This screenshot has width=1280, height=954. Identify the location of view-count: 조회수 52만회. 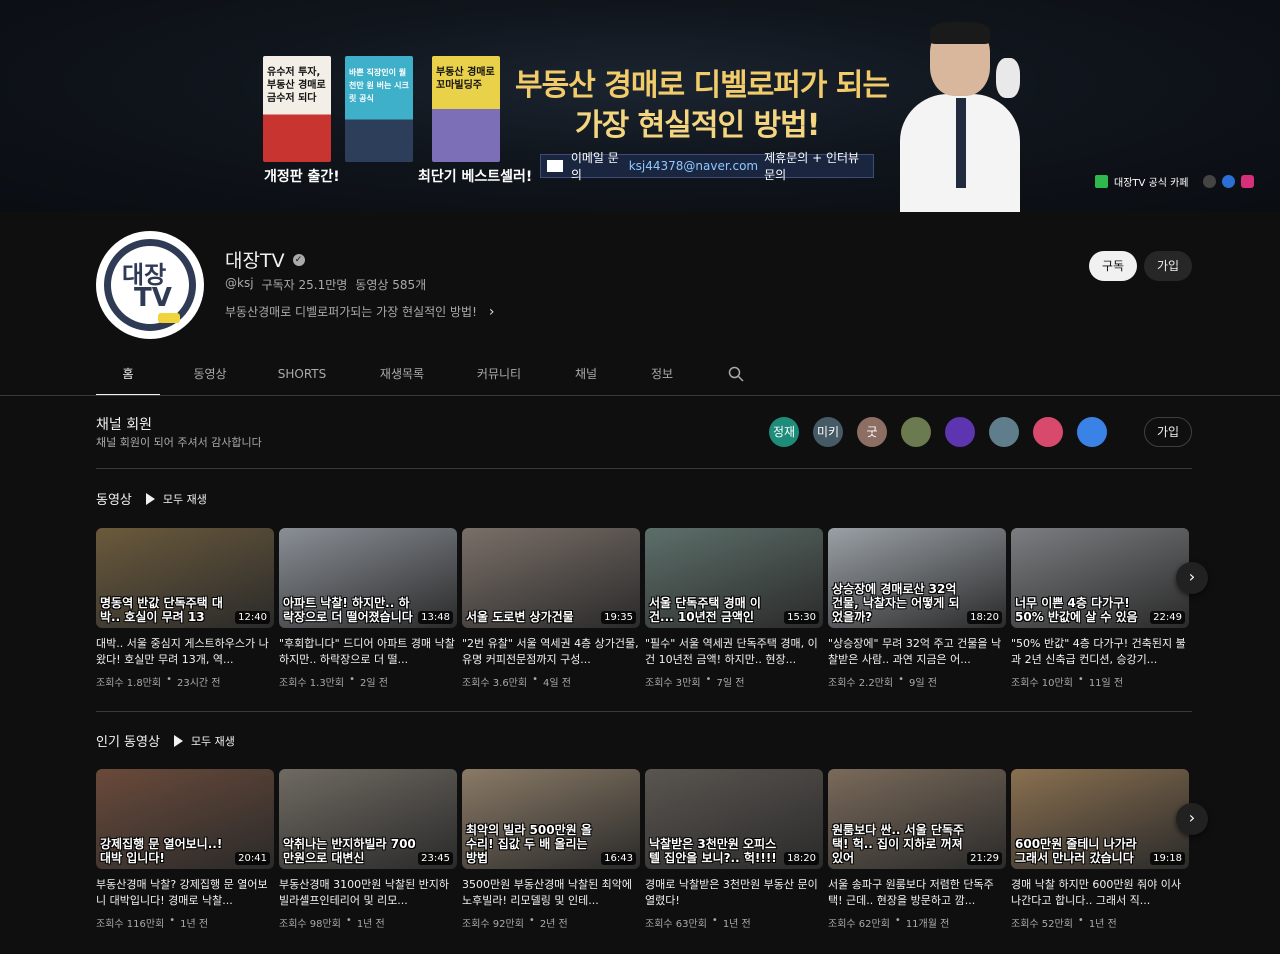
(1042, 924).